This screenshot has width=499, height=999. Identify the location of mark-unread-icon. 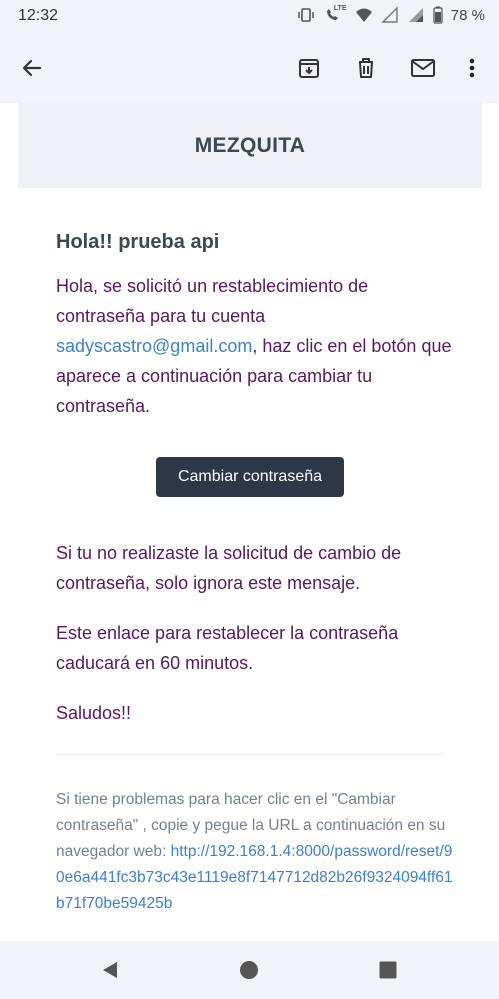
(423, 68).